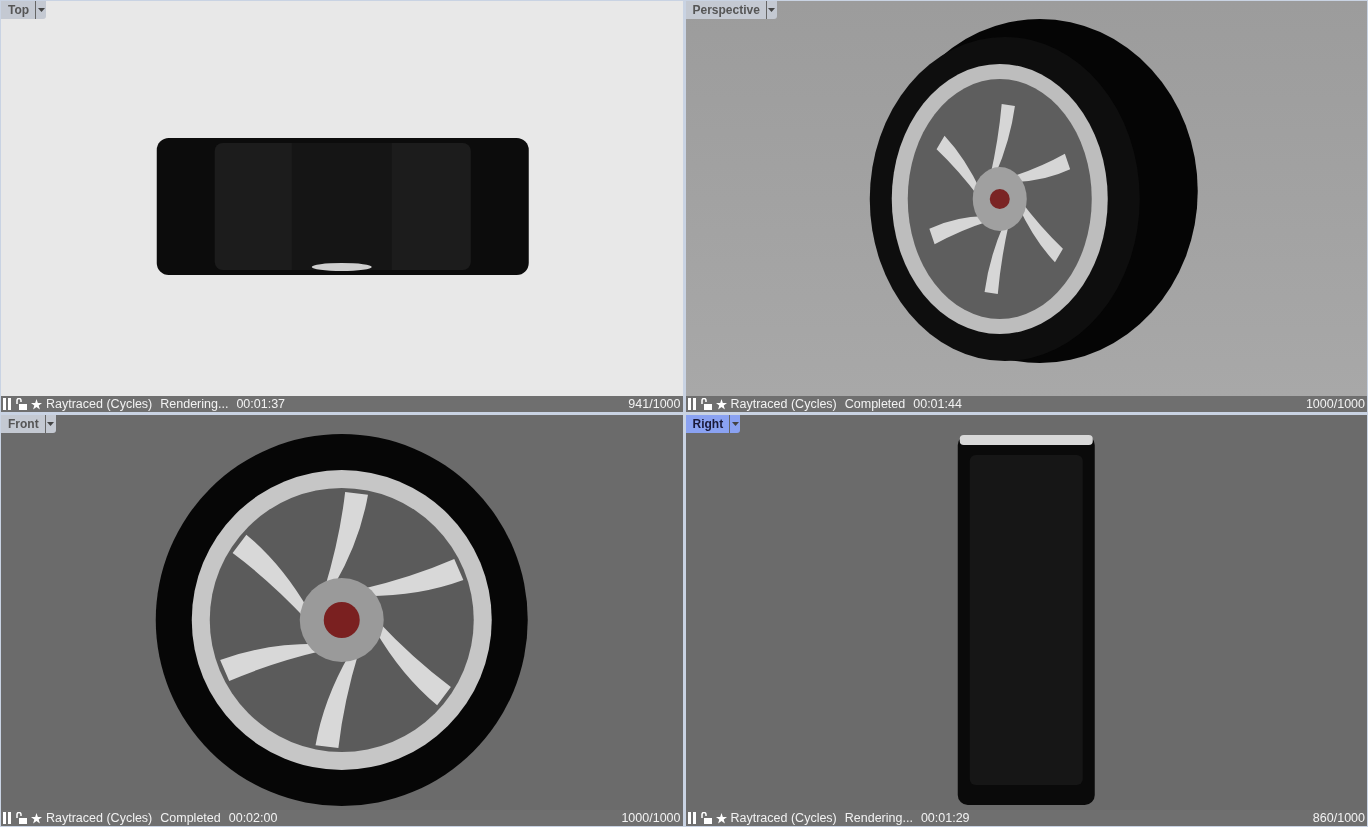  Describe the element at coordinates (654, 404) in the screenshot. I see `pass-count: 941/1000` at that location.